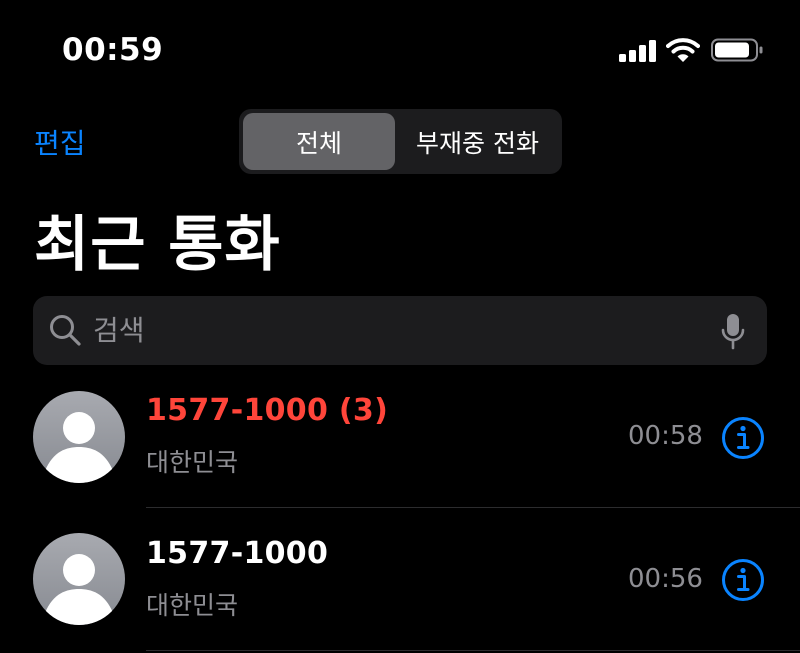 The width and height of the screenshot is (800, 653). Describe the element at coordinates (665, 579) in the screenshot. I see `call-time: 00:56` at that location.